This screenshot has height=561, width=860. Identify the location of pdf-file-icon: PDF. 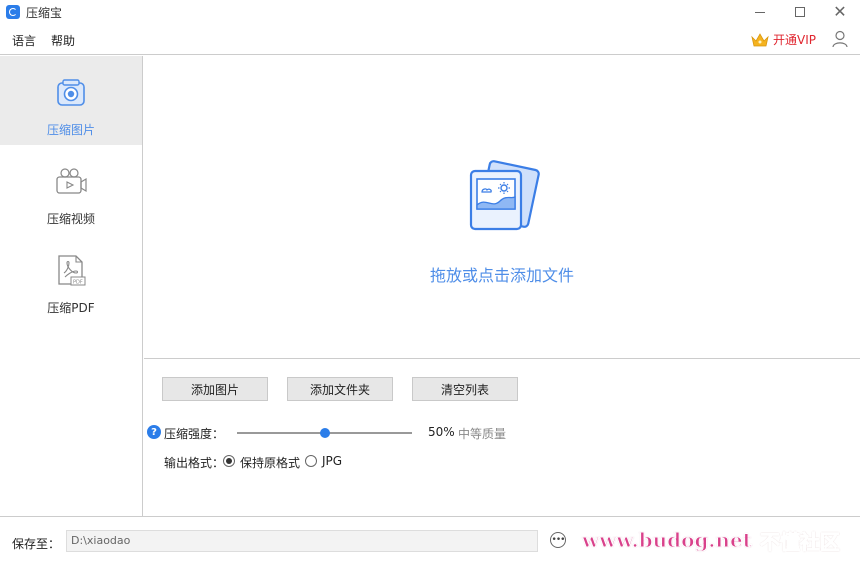
(72, 270).